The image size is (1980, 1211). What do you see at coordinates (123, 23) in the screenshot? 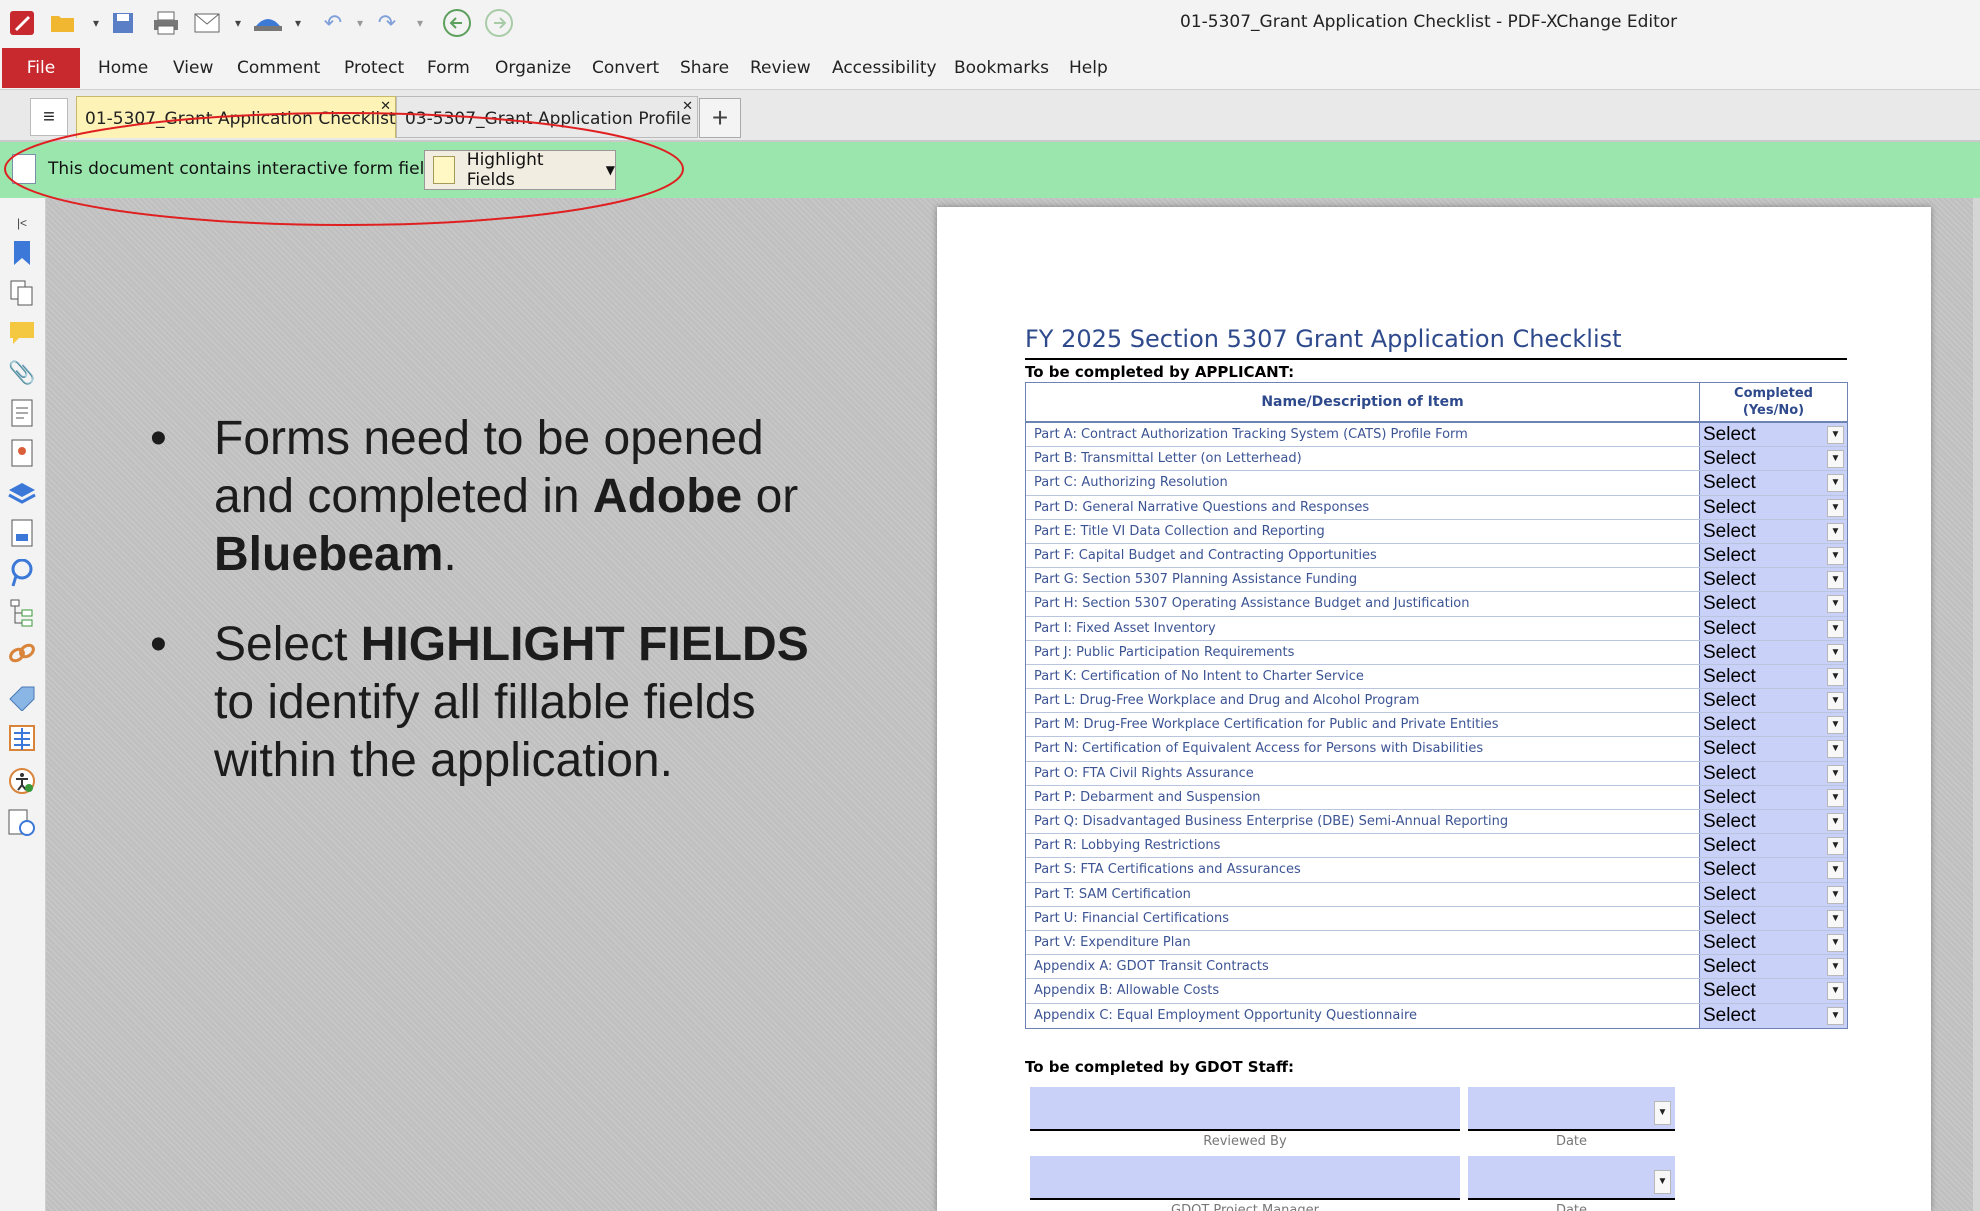
I see `save-icon` at bounding box center [123, 23].